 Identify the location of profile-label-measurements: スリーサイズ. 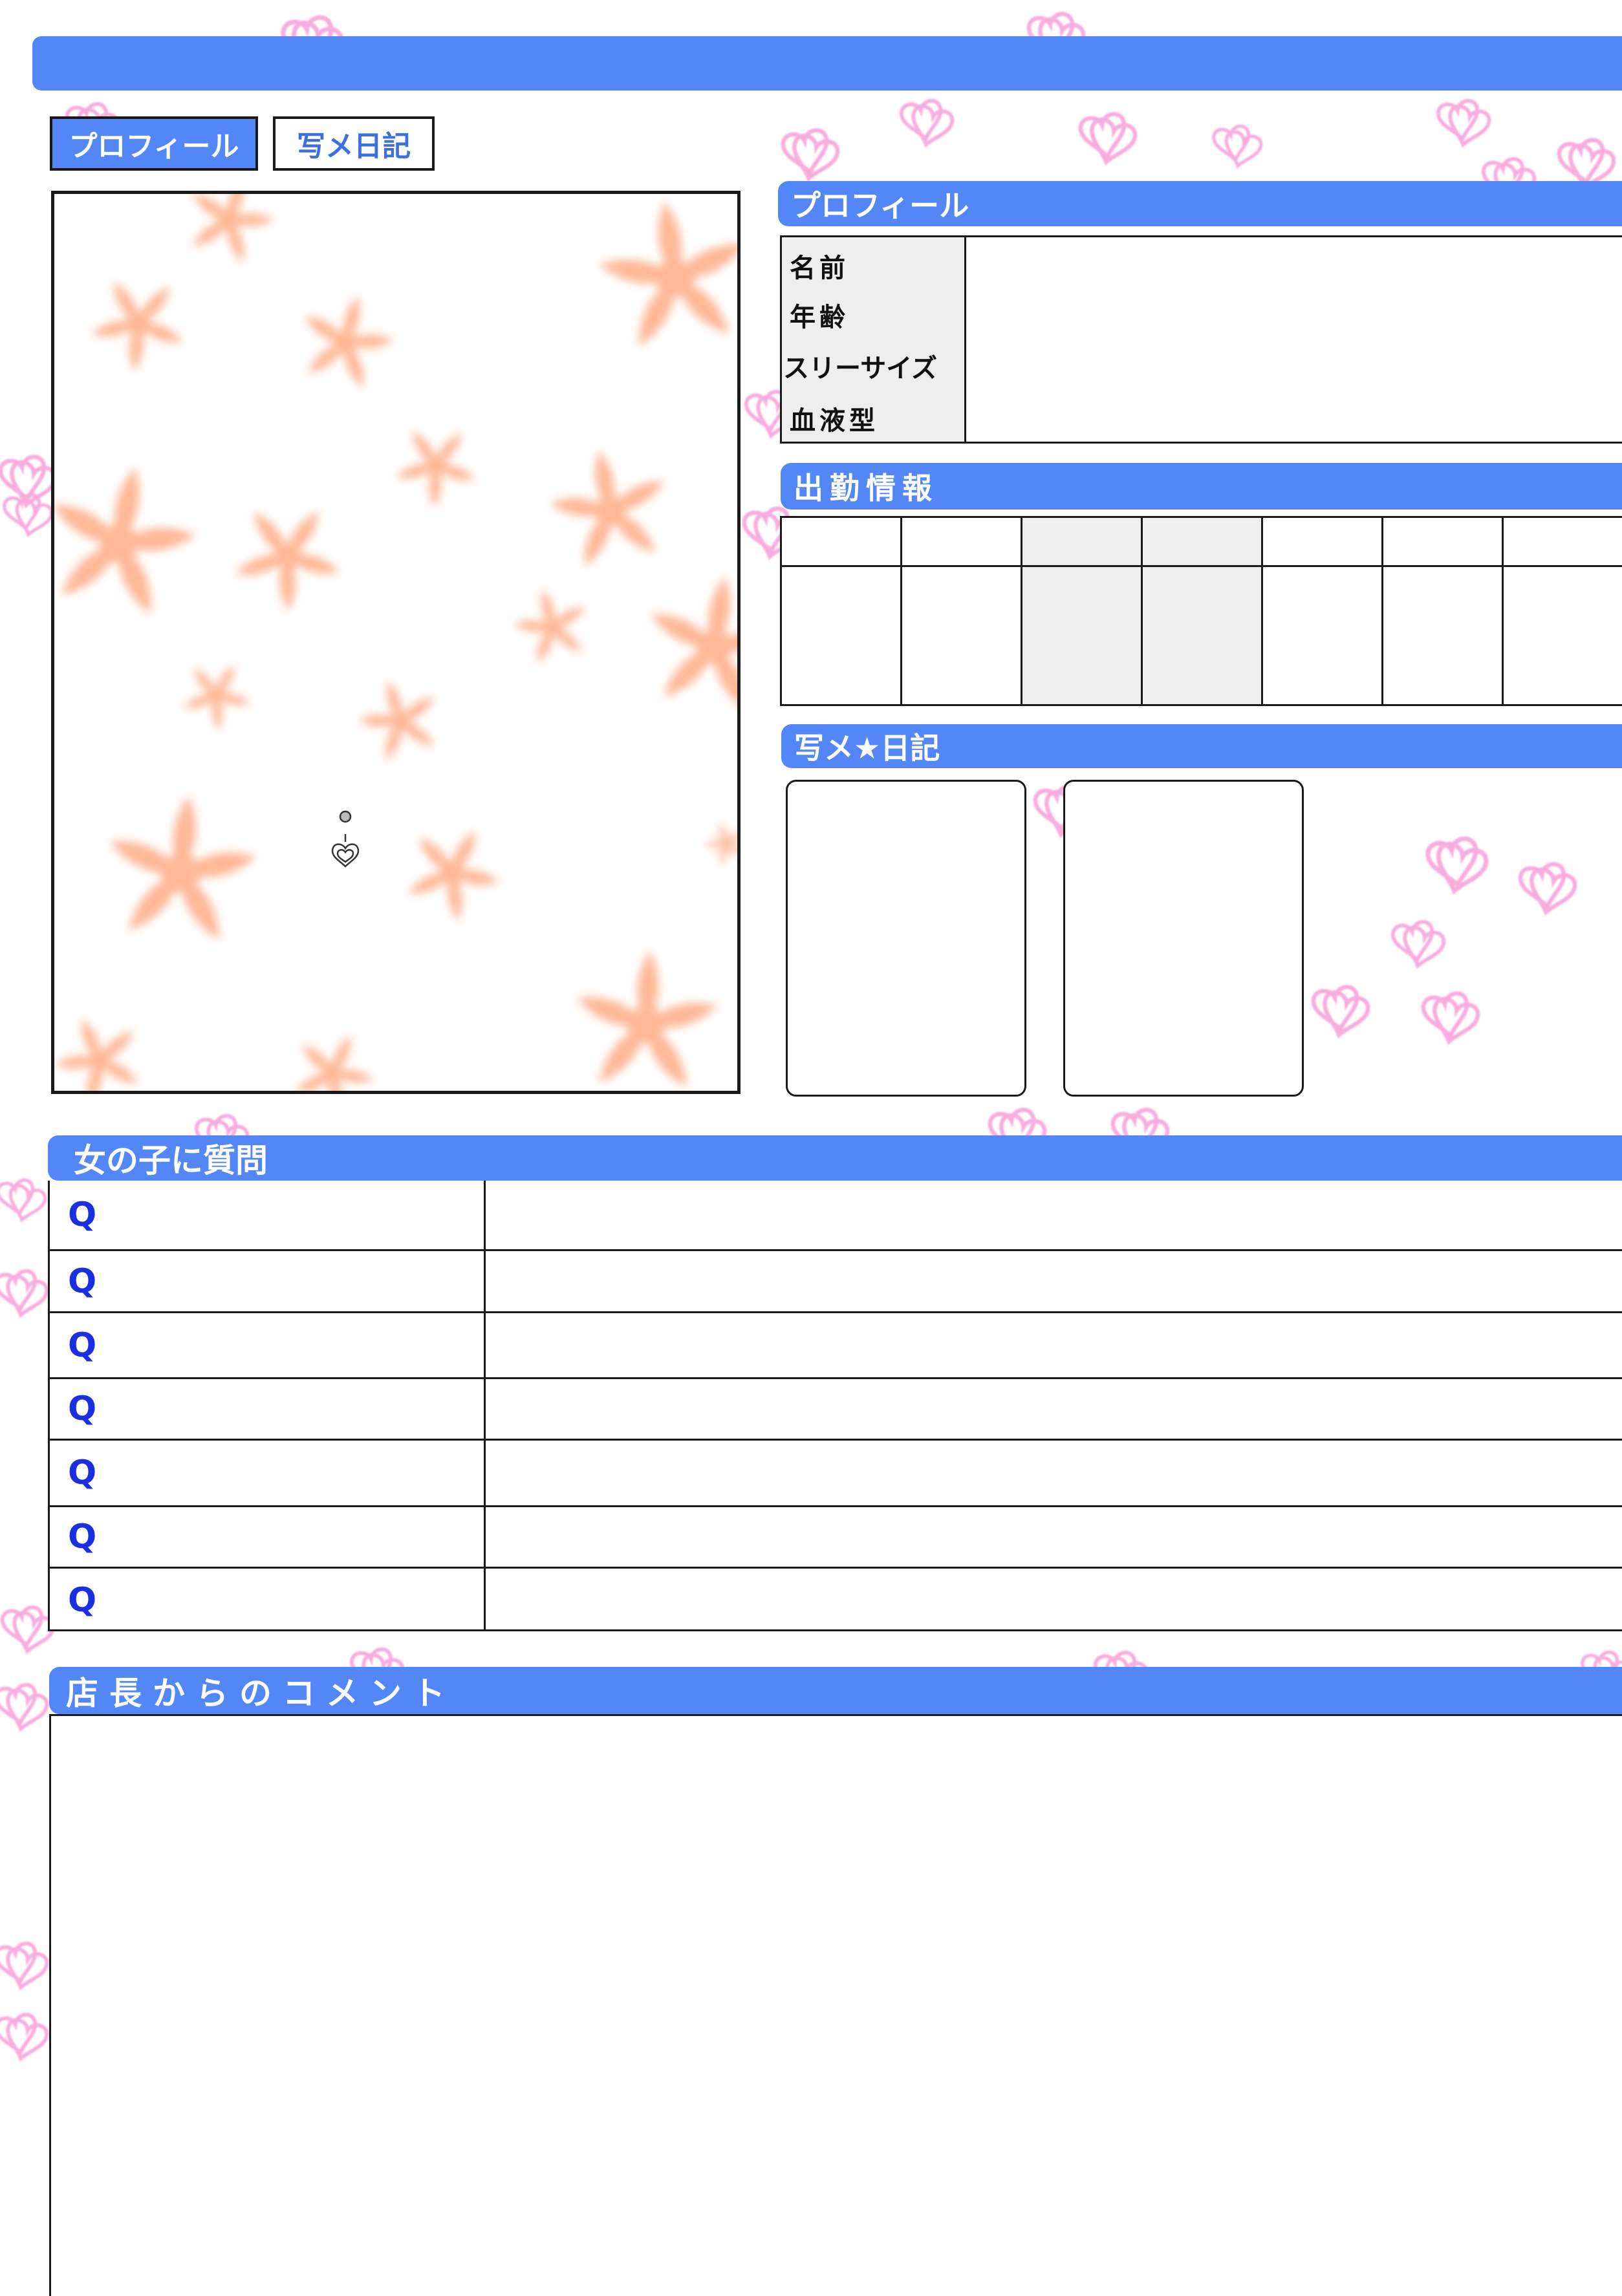
(860, 369).